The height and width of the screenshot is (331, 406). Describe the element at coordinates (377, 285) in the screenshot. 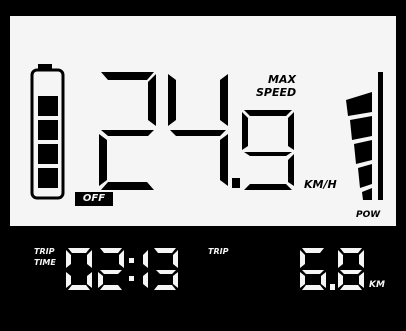

I see `trip-distance-unit: KM` at that location.